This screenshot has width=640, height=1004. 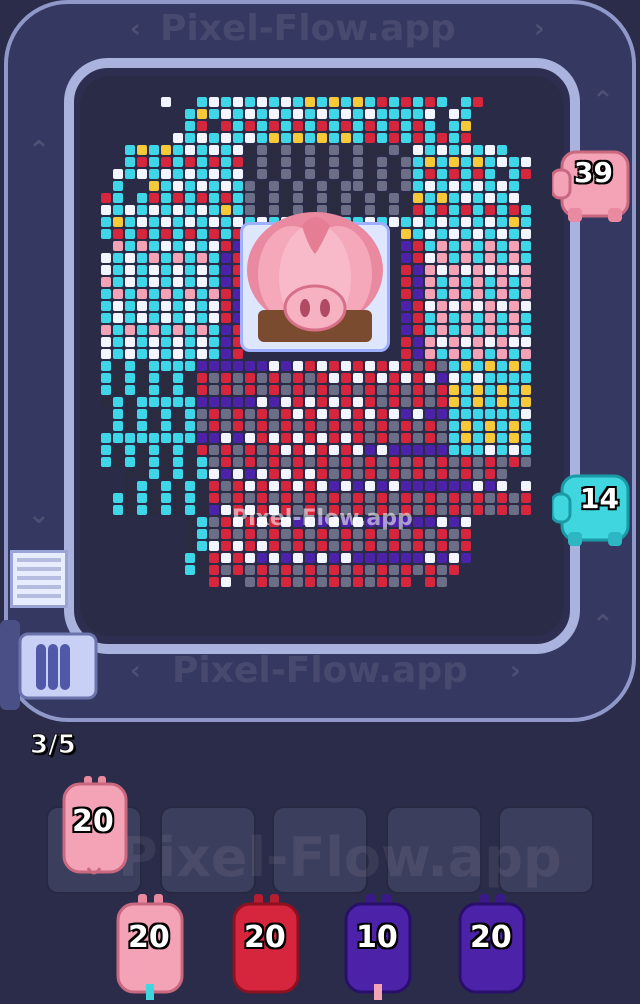 What do you see at coordinates (94, 830) in the screenshot?
I see `slot-pig: 20` at bounding box center [94, 830].